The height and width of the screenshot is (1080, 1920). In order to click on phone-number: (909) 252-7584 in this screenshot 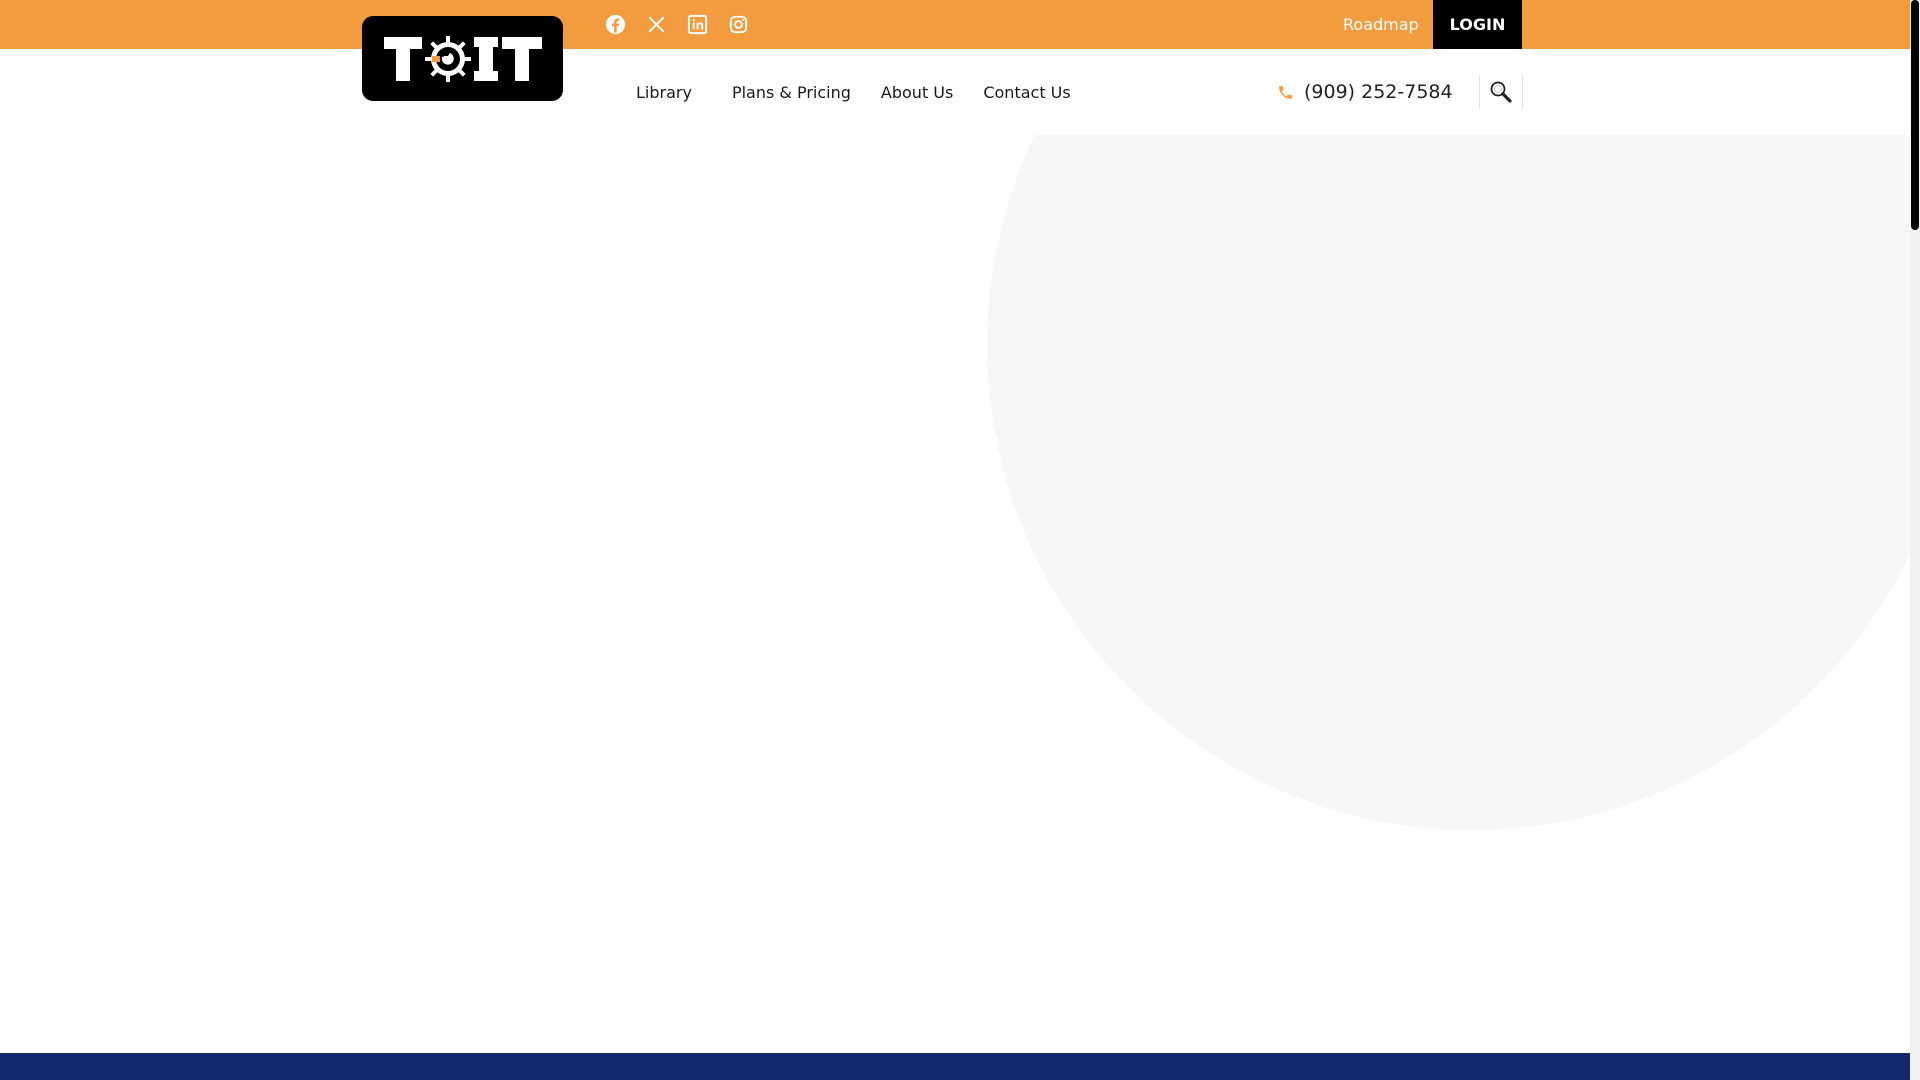, I will do `click(1378, 92)`.